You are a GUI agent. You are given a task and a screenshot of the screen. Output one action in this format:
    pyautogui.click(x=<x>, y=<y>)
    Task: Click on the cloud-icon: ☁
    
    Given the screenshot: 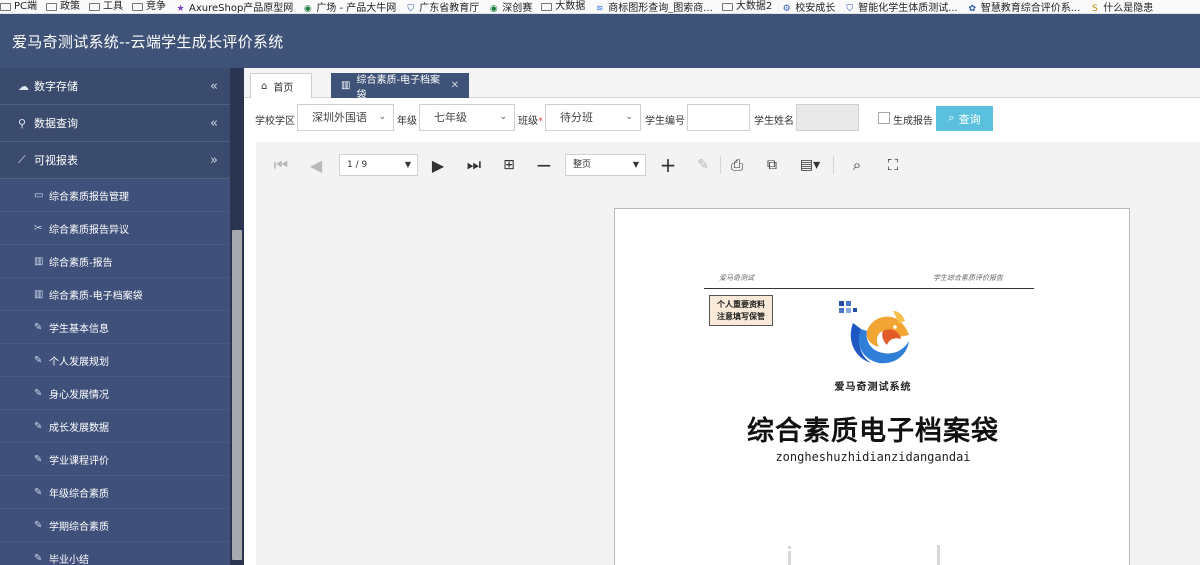 What is the action you would take?
    pyautogui.click(x=23, y=86)
    